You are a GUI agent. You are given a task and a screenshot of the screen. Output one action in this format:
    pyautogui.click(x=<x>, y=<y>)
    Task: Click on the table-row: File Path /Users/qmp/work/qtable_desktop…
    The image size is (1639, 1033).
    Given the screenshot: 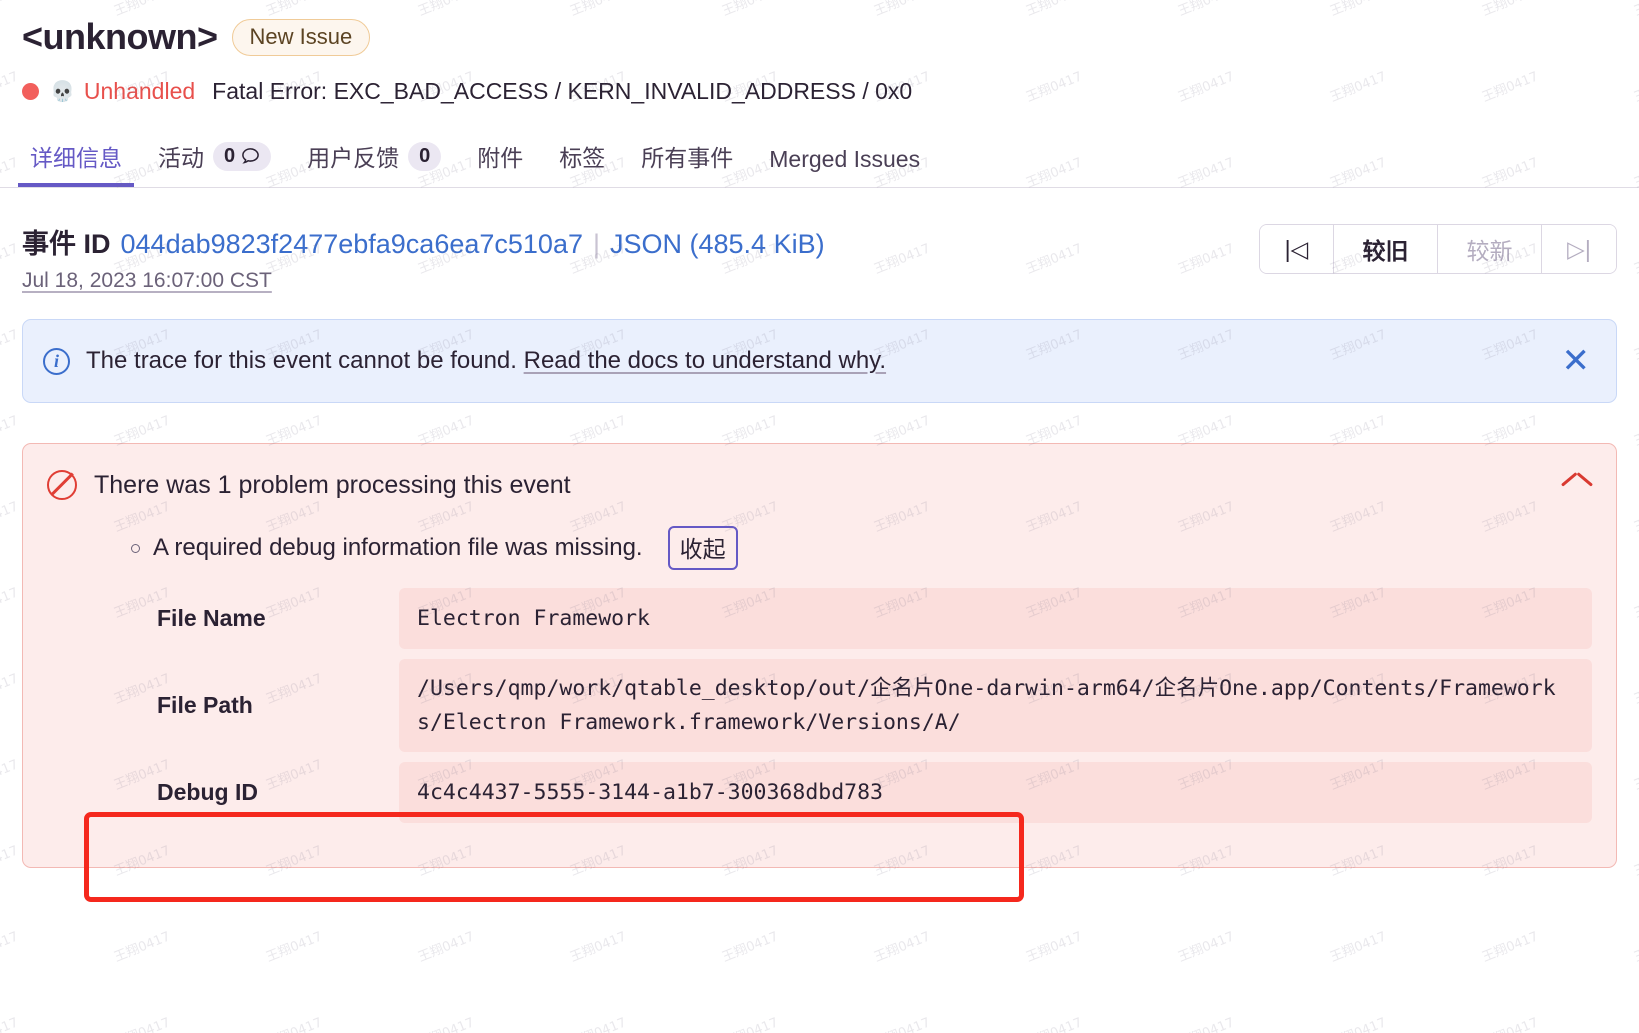 What is the action you would take?
    pyautogui.click(x=819, y=705)
    